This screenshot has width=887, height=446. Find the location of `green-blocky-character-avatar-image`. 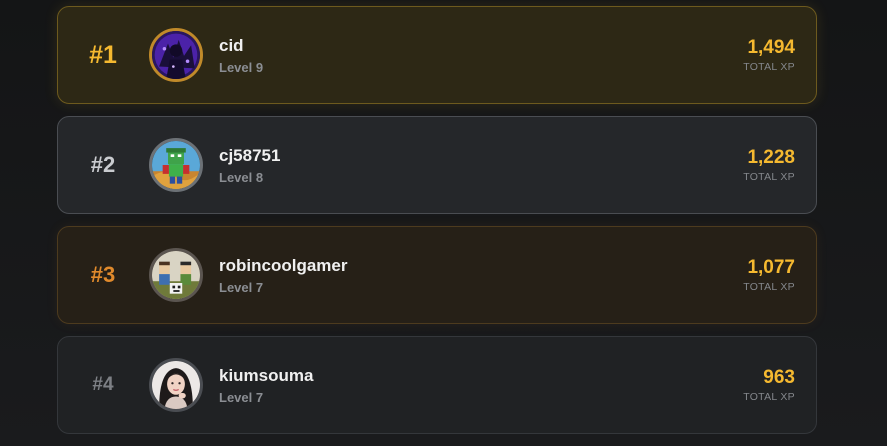

green-blocky-character-avatar-image is located at coordinates (176, 165).